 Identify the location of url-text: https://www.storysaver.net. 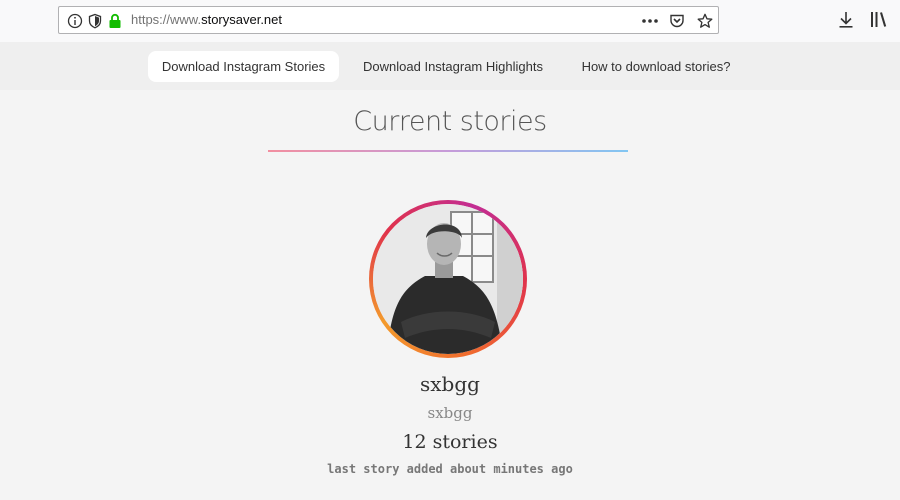
(206, 19).